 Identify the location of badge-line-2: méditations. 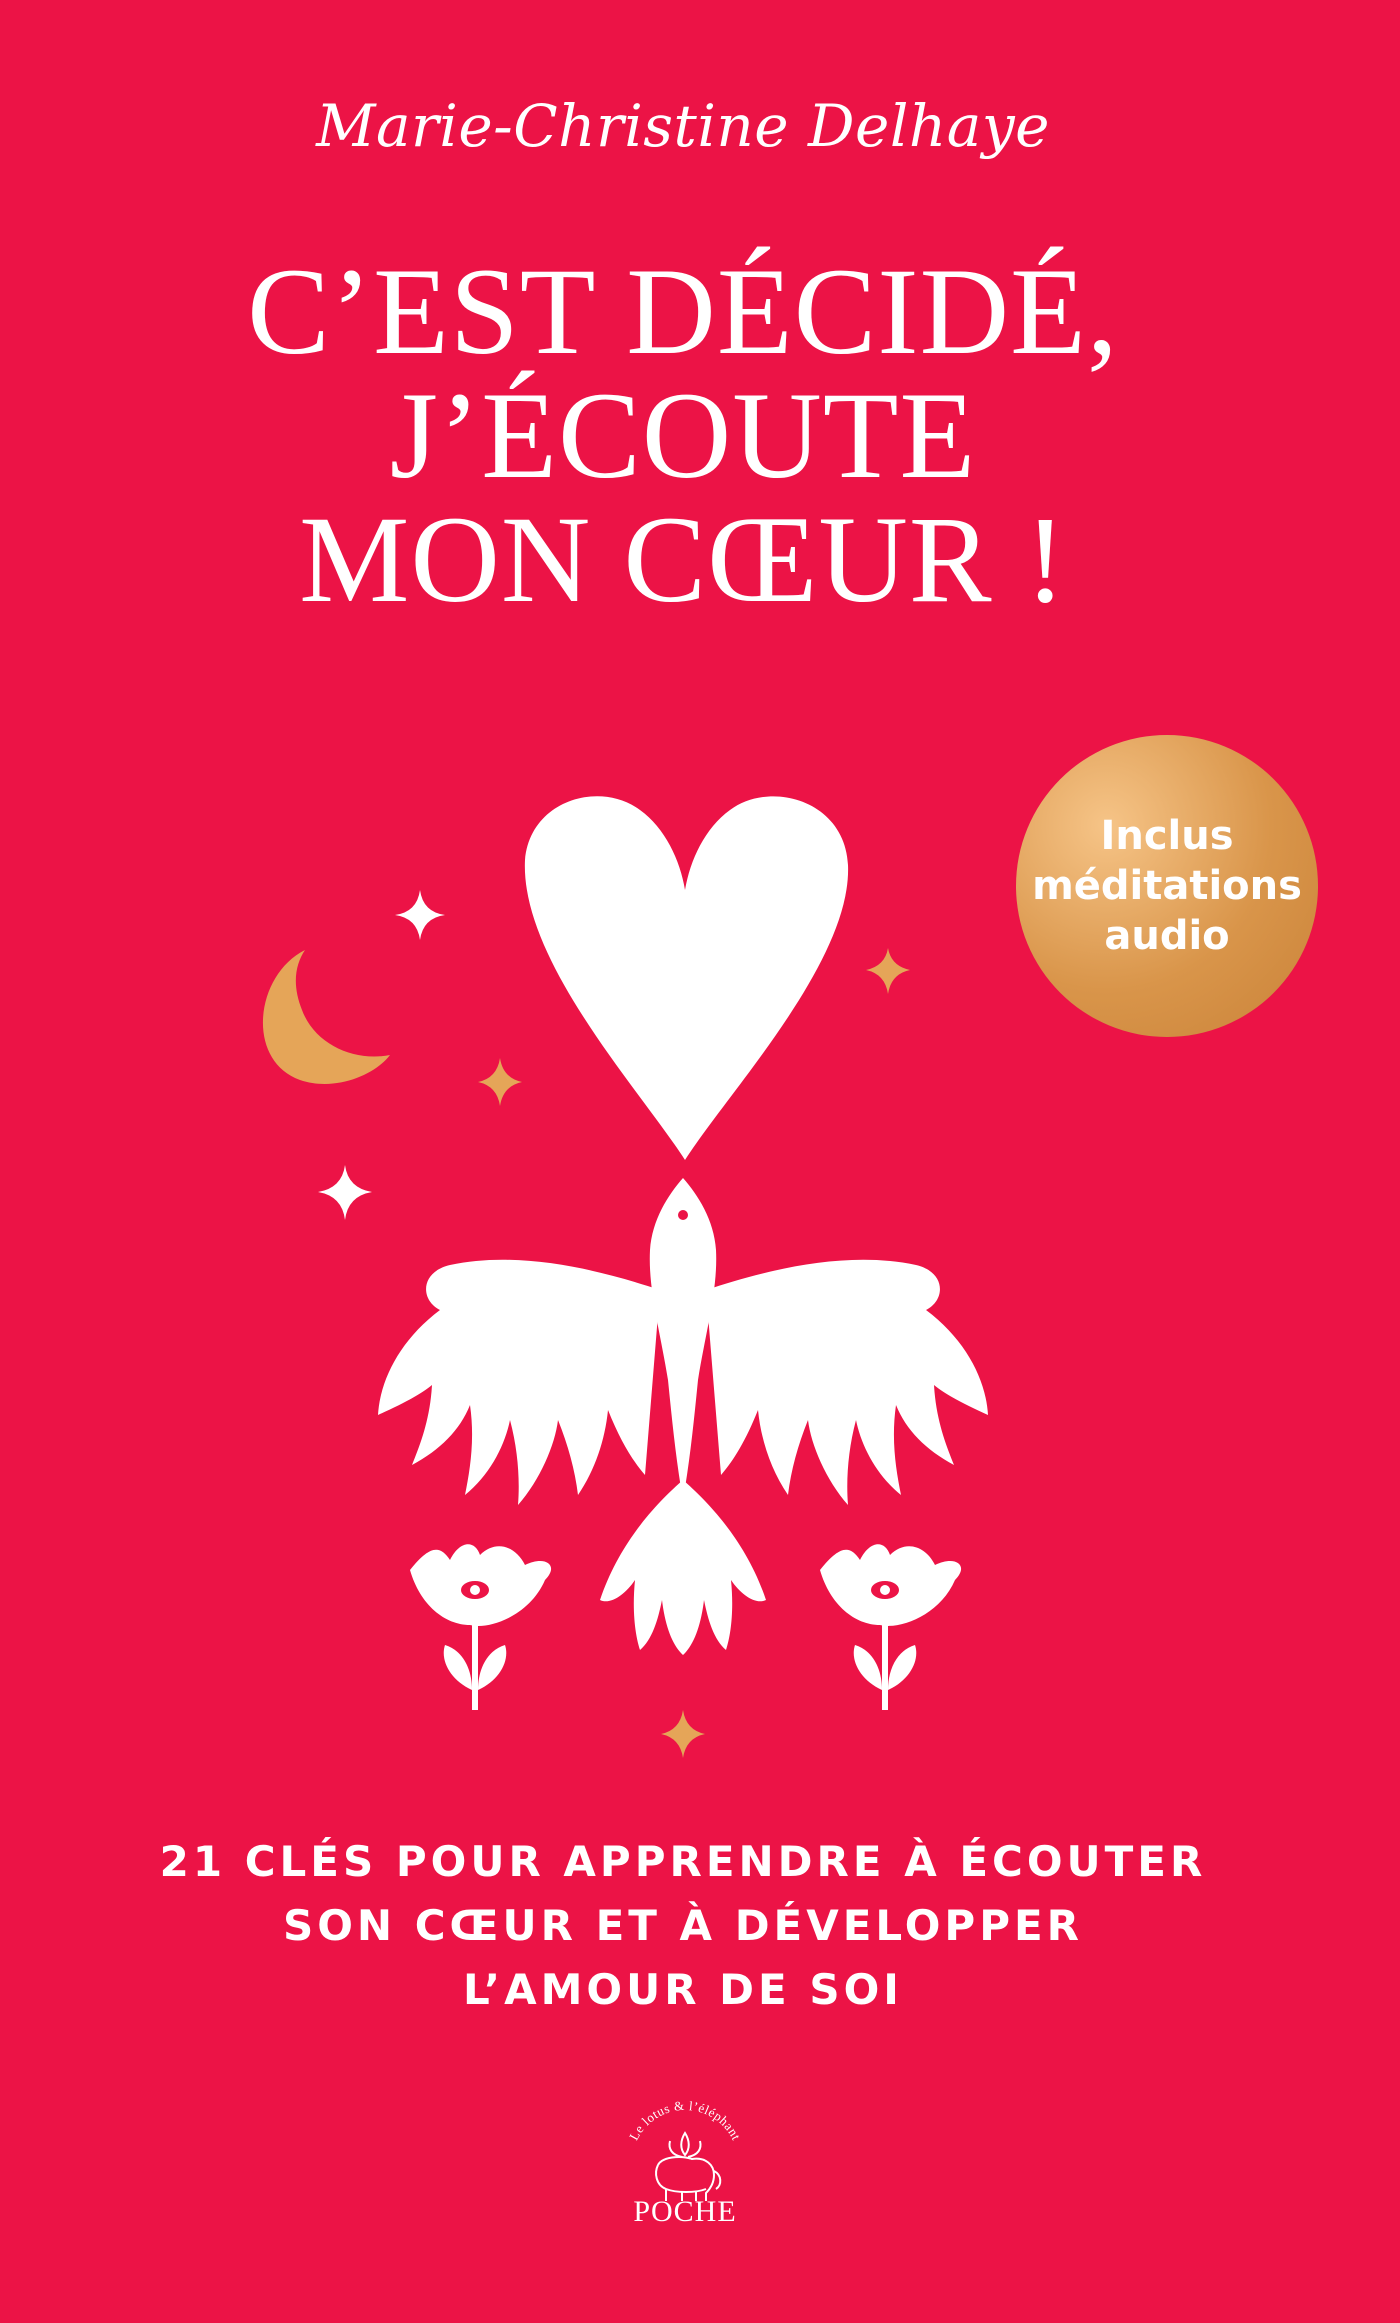
(1167, 886).